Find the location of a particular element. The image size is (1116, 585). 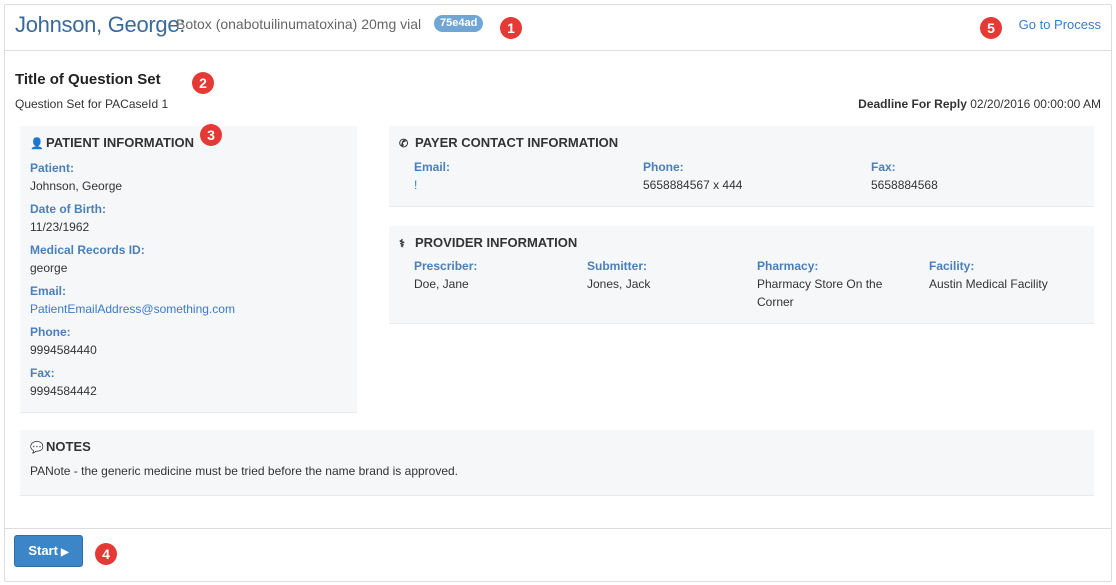

pharmacy-value-line2: Corner is located at coordinates (775, 302).